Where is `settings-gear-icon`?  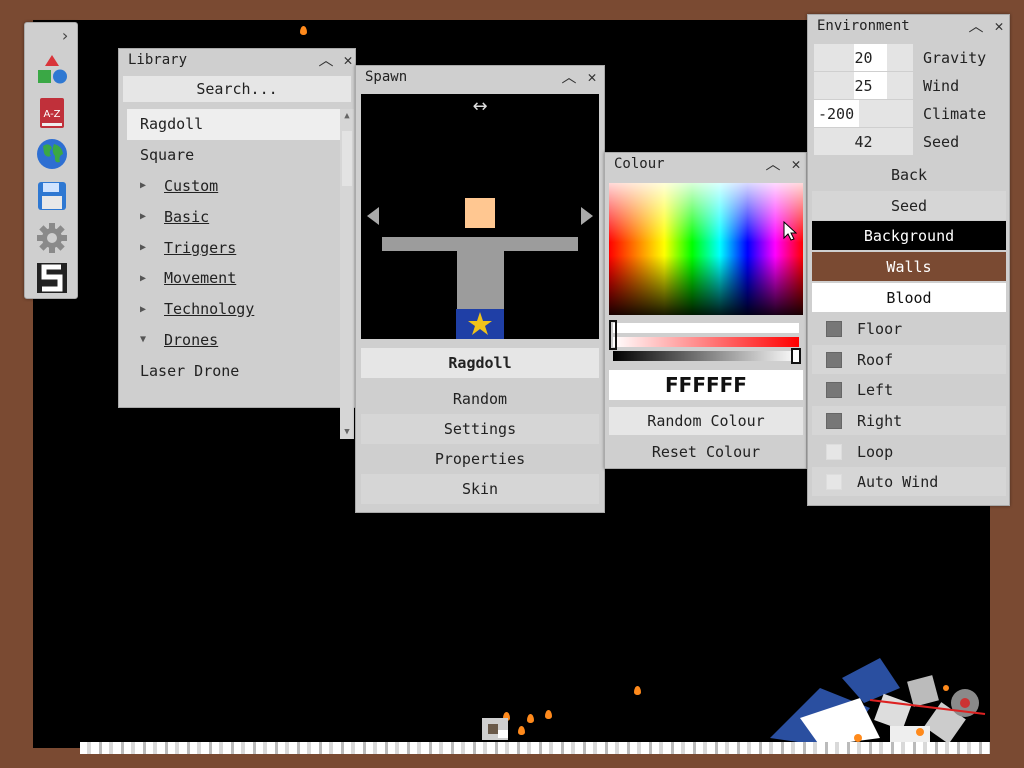
settings-gear-icon is located at coordinates (52, 238).